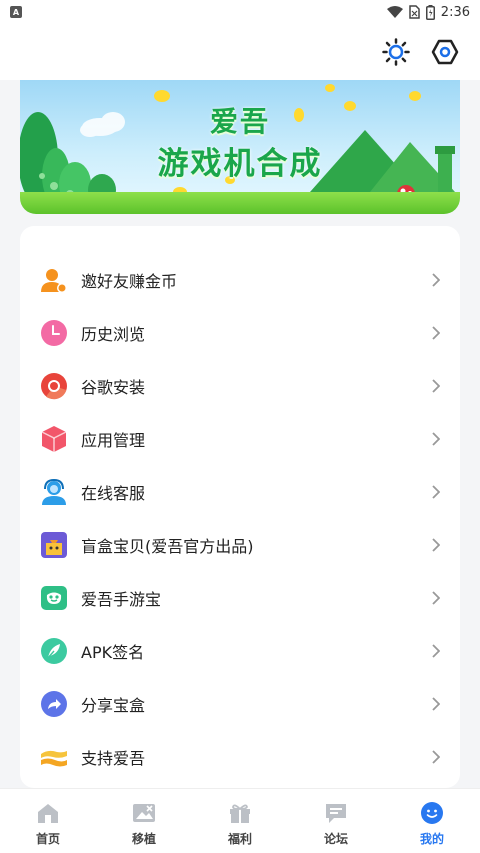  I want to click on status-bar: A 2:36, so click(240, 12).